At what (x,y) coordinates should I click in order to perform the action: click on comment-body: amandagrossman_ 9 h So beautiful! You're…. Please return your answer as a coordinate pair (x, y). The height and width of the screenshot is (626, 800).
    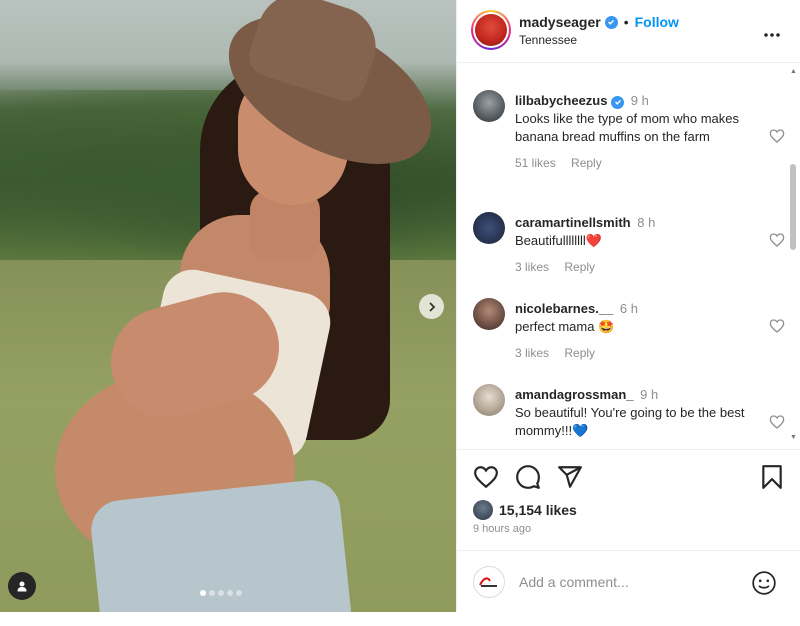
    Looking at the image, I should click on (635, 413).